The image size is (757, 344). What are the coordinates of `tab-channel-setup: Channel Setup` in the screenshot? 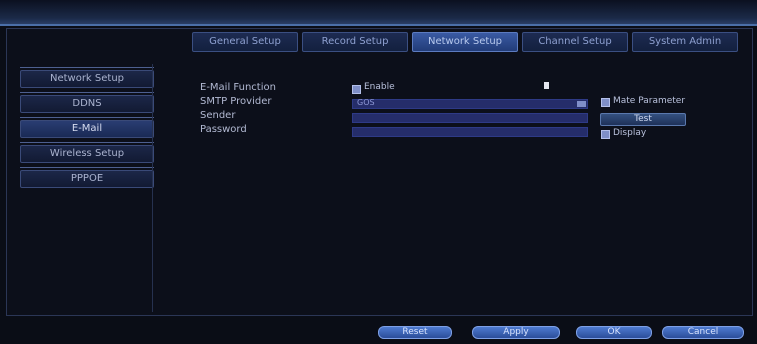 It's located at (575, 42).